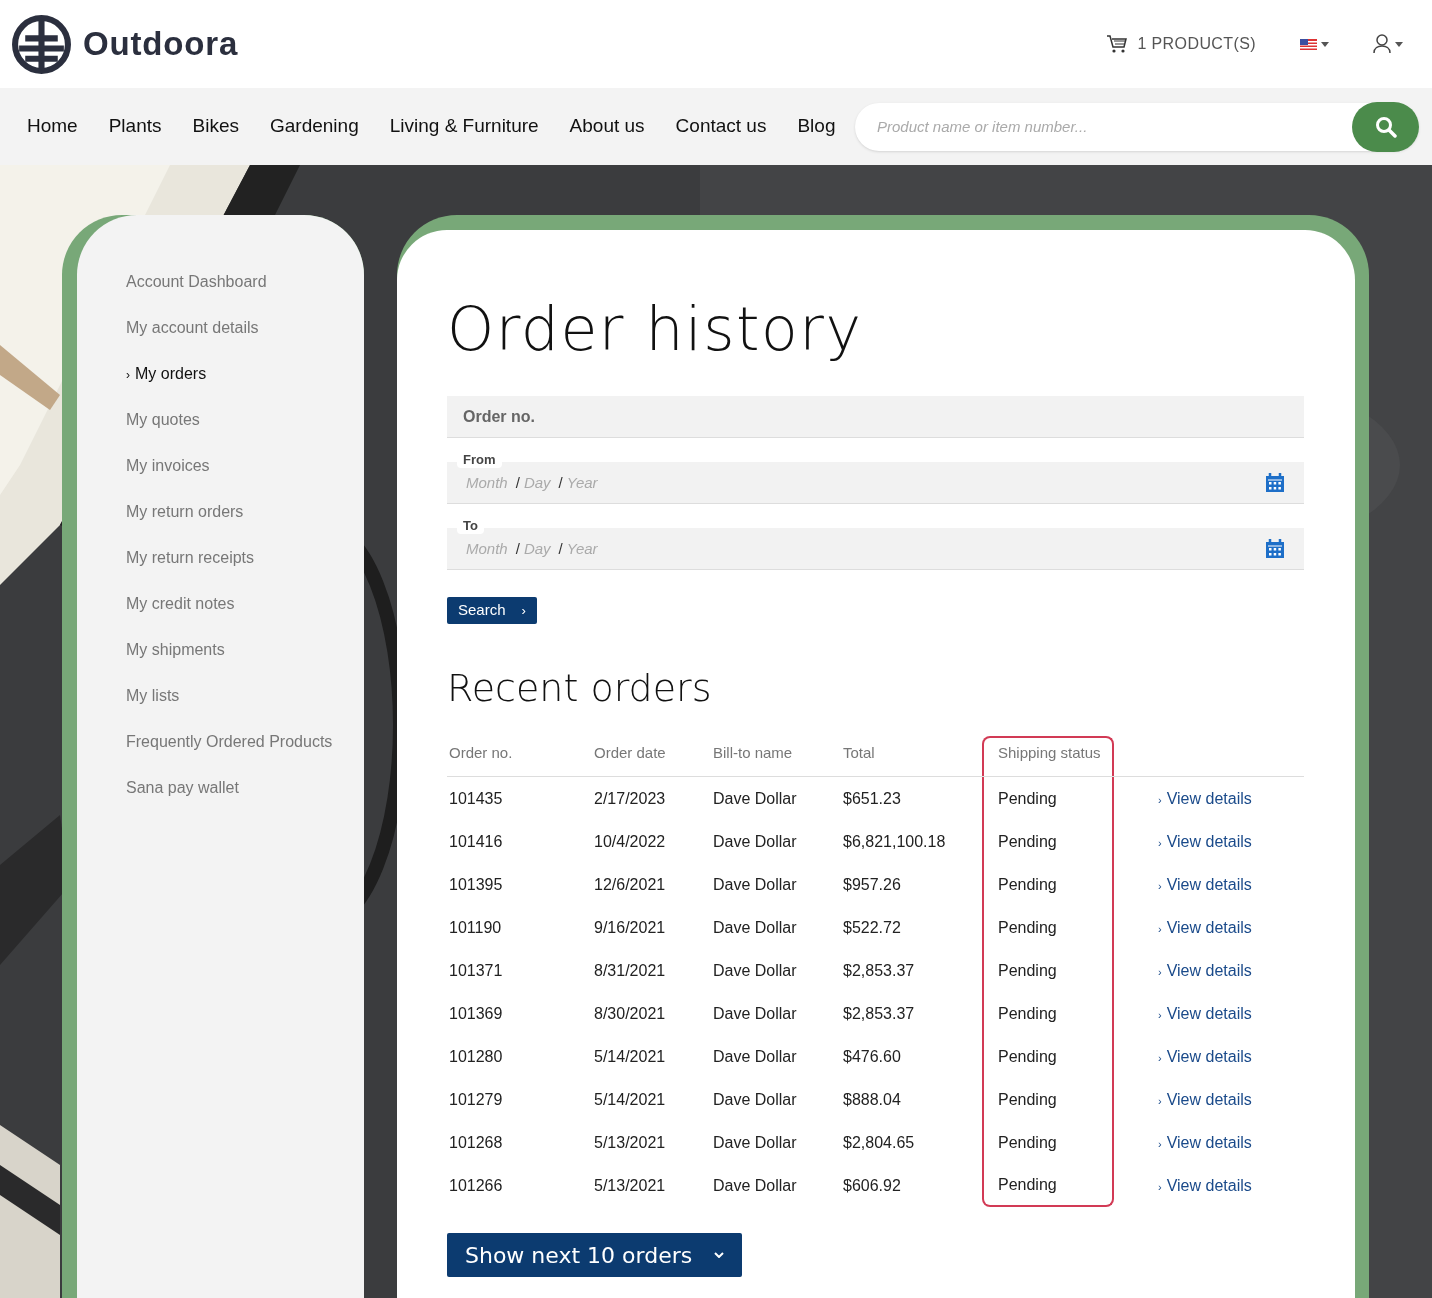  What do you see at coordinates (630, 1013) in the screenshot?
I see `table-cell-text: 8/30/2021` at bounding box center [630, 1013].